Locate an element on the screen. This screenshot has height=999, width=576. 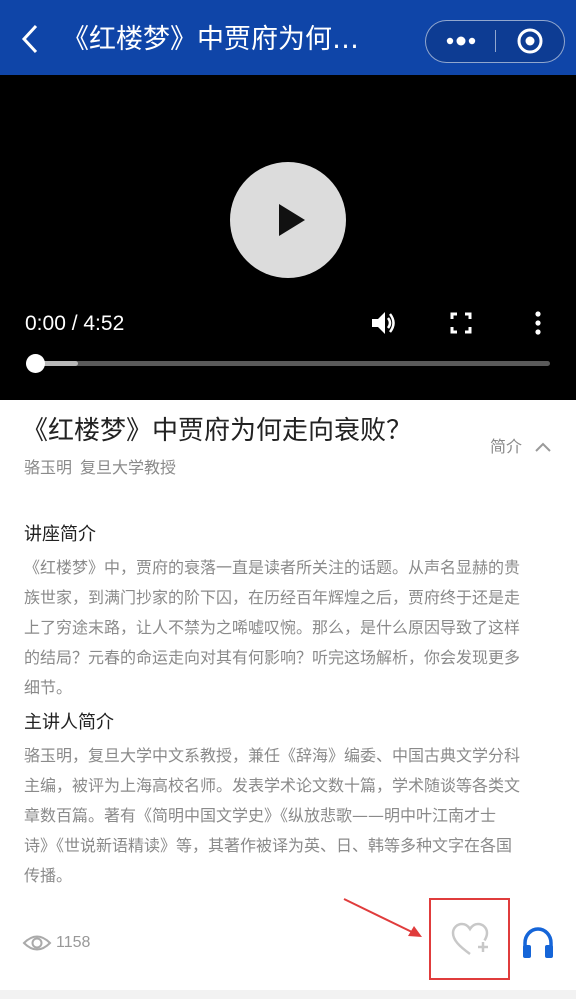
speaker-name: 骆玉明 is located at coordinates (48, 467).